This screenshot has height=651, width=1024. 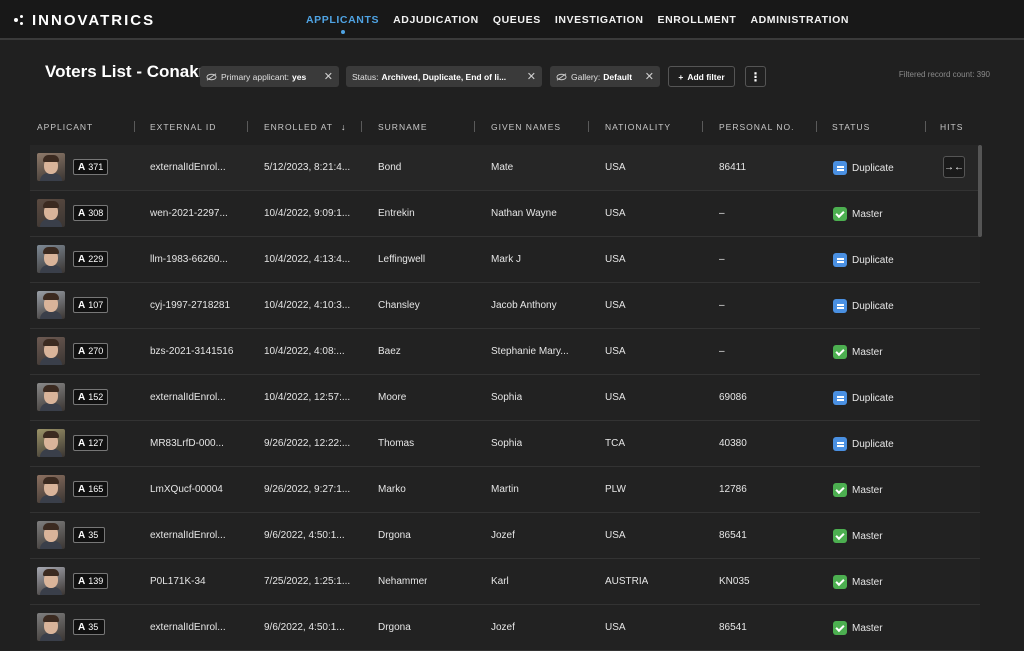 What do you see at coordinates (954, 167) in the screenshot?
I see `compare-hits-button: →←` at bounding box center [954, 167].